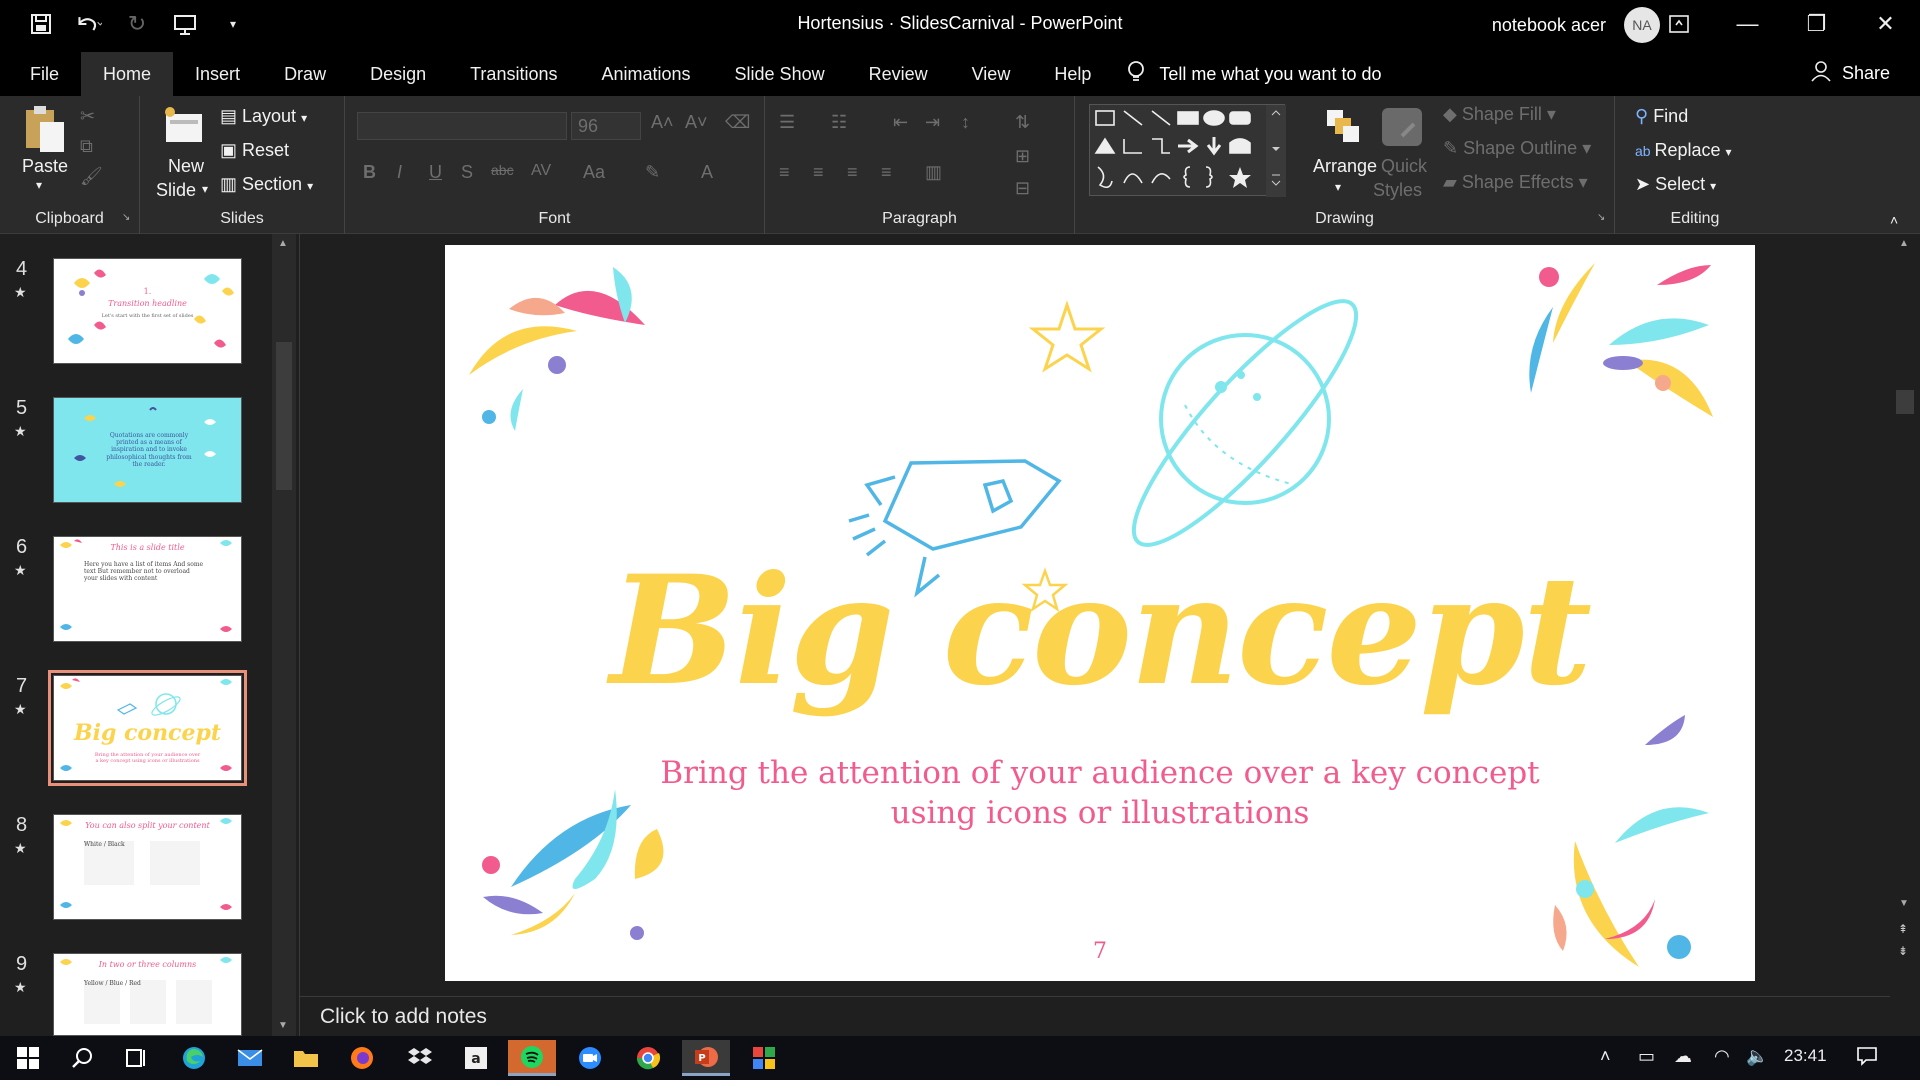 This screenshot has height=1080, width=1920. Describe the element at coordinates (185, 24) in the screenshot. I see `presentation-icon` at that location.